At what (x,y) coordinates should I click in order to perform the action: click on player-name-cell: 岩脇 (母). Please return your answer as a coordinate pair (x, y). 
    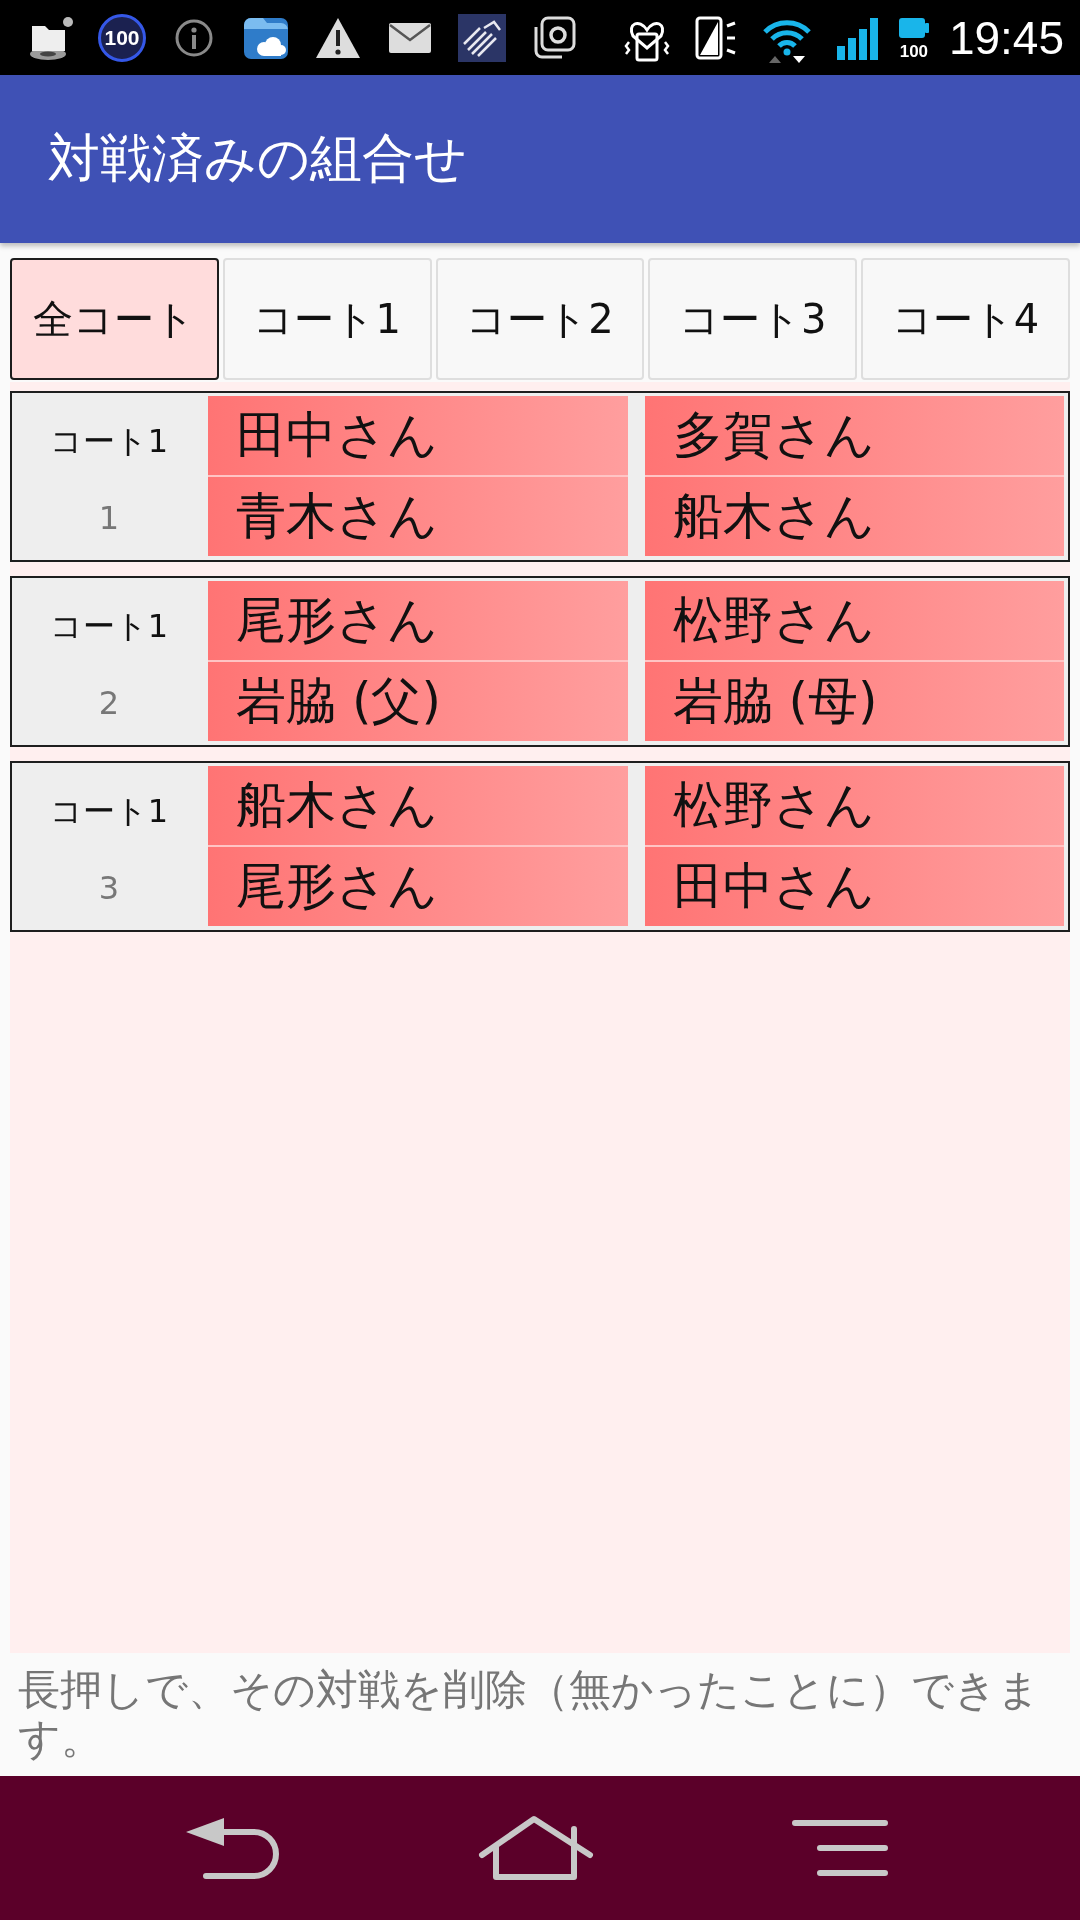
    Looking at the image, I should click on (854, 700).